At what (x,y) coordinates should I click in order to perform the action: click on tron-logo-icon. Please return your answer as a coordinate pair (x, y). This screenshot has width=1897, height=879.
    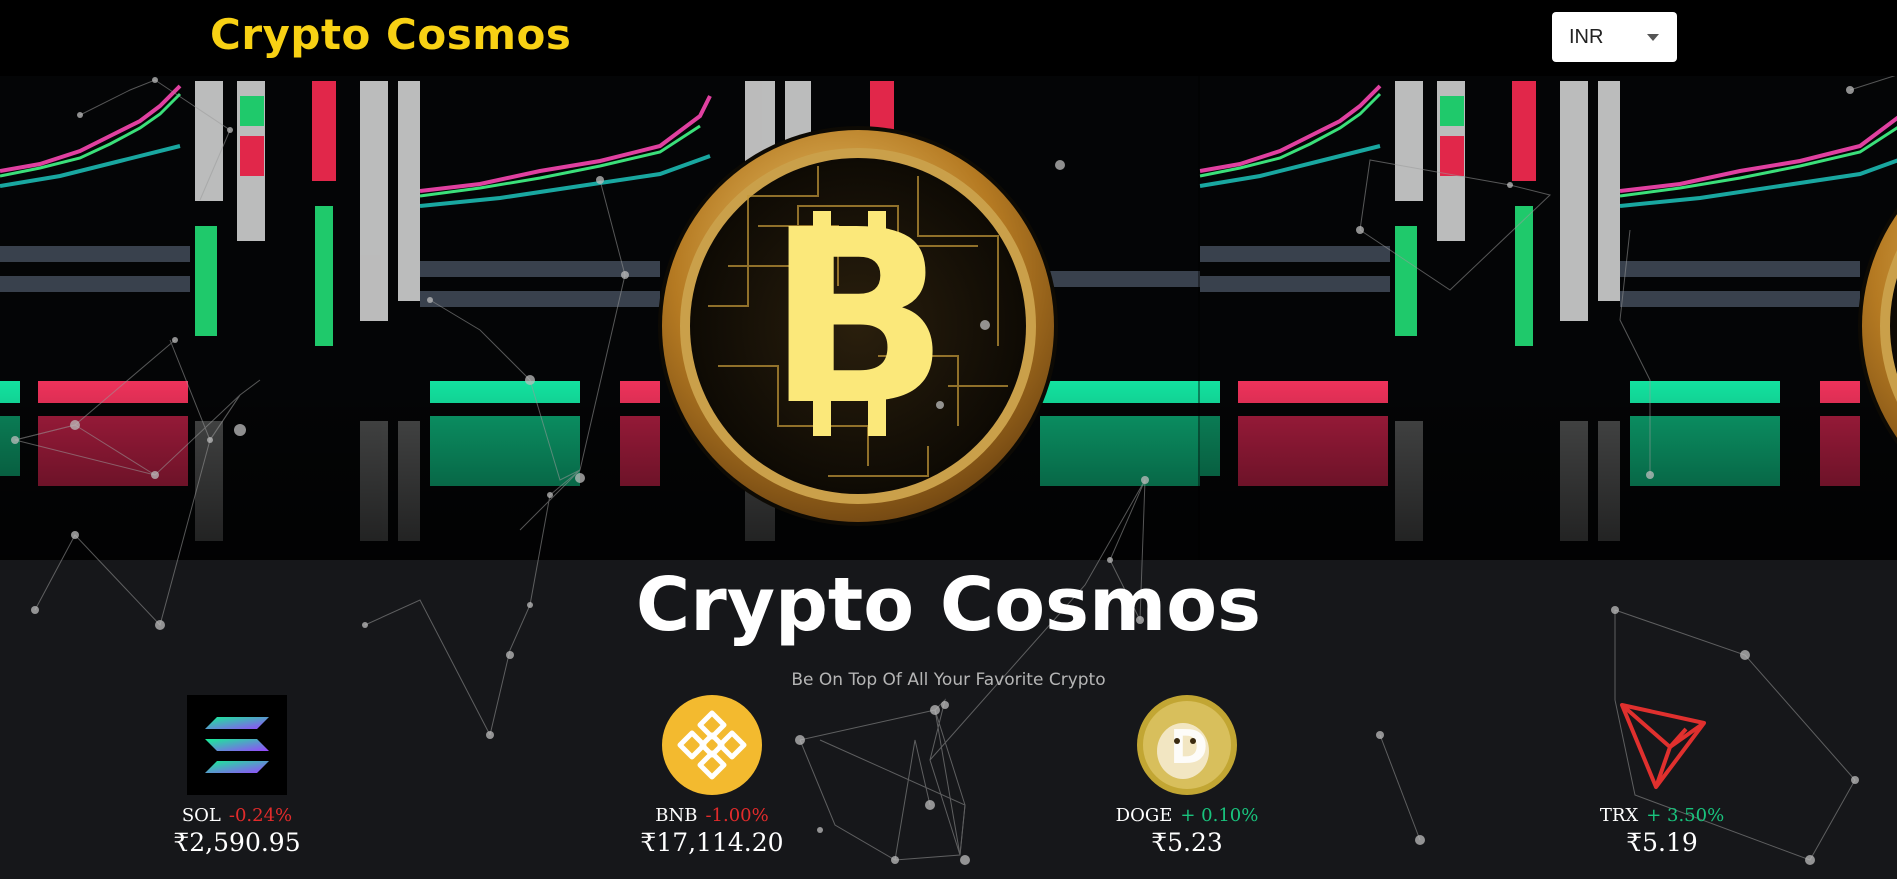
    Looking at the image, I should click on (1663, 746).